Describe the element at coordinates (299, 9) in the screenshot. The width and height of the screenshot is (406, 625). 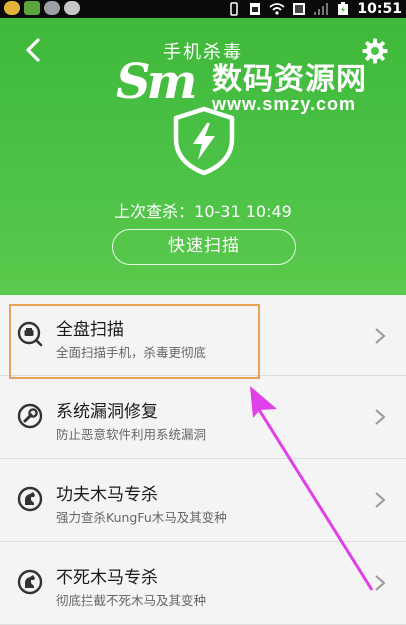
I see `screenshot-icon` at that location.